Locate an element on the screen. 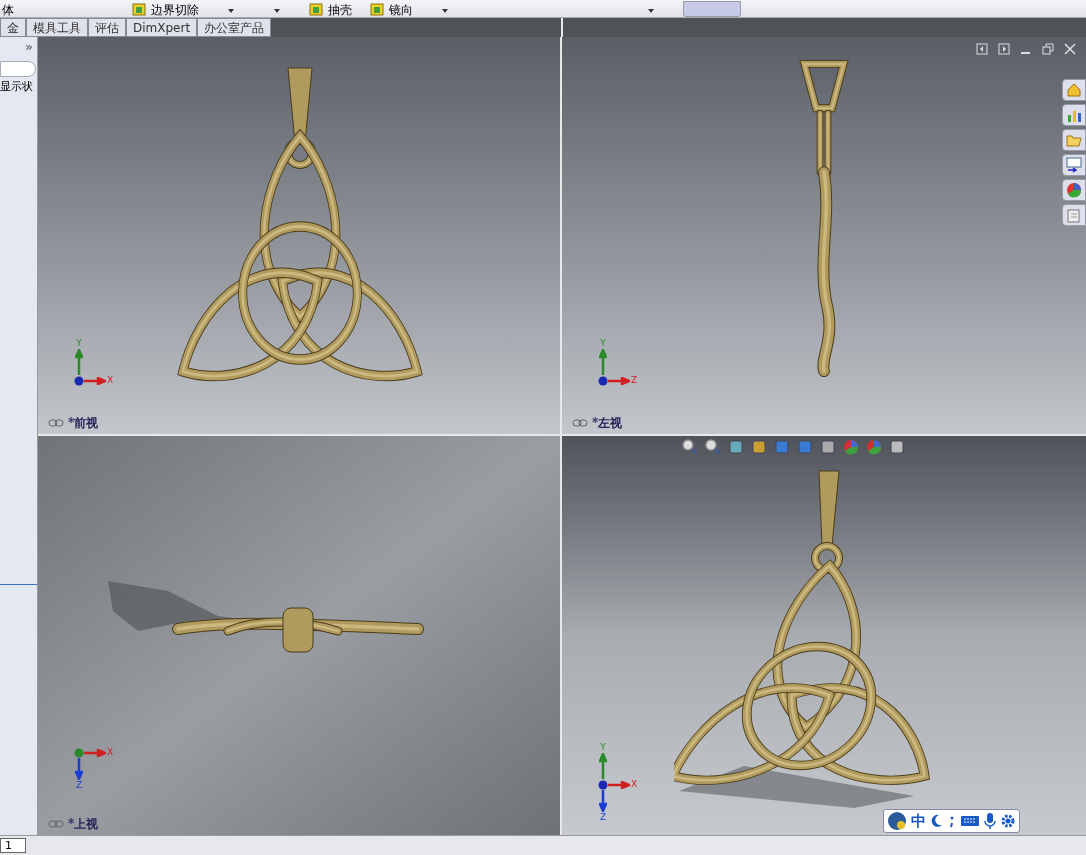 Image resolution: width=1086 pixels, height=855 pixels. view-label: *上视 is located at coordinates (83, 824).